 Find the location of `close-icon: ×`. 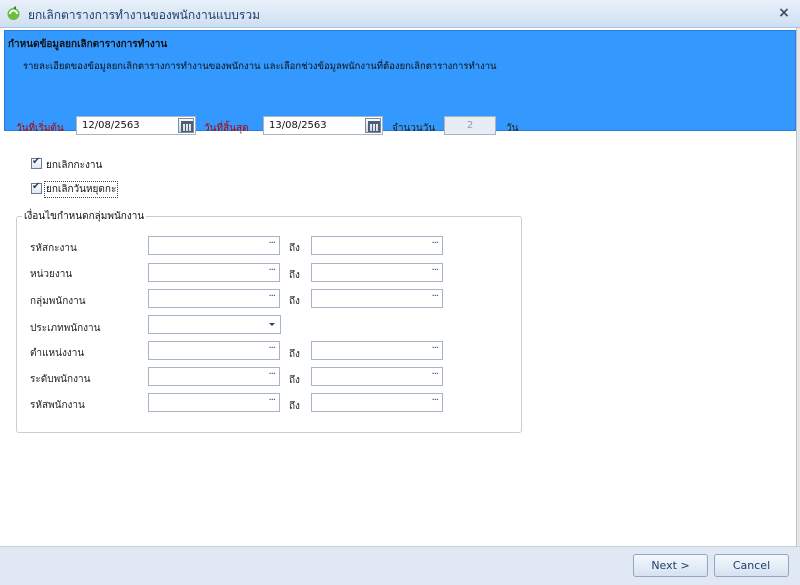

close-icon: × is located at coordinates (784, 13).